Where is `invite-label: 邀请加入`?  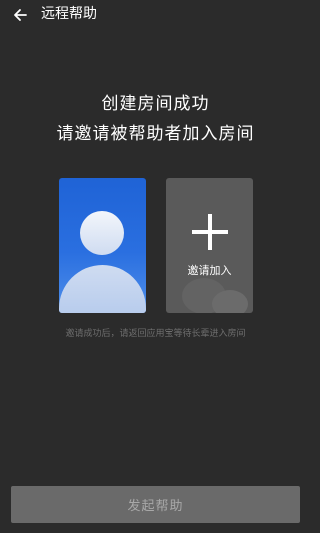 invite-label: 邀请加入 is located at coordinates (209, 270).